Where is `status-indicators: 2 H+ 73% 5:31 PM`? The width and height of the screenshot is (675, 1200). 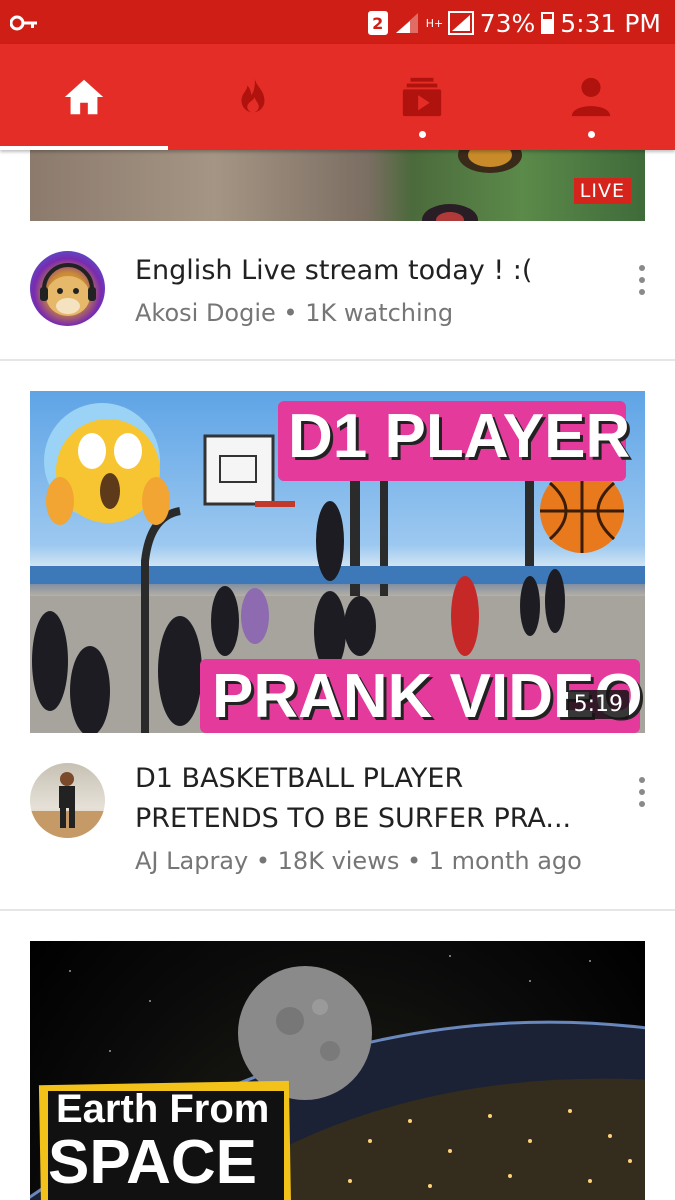 status-indicators: 2 H+ 73% 5:31 PM is located at coordinates (514, 23).